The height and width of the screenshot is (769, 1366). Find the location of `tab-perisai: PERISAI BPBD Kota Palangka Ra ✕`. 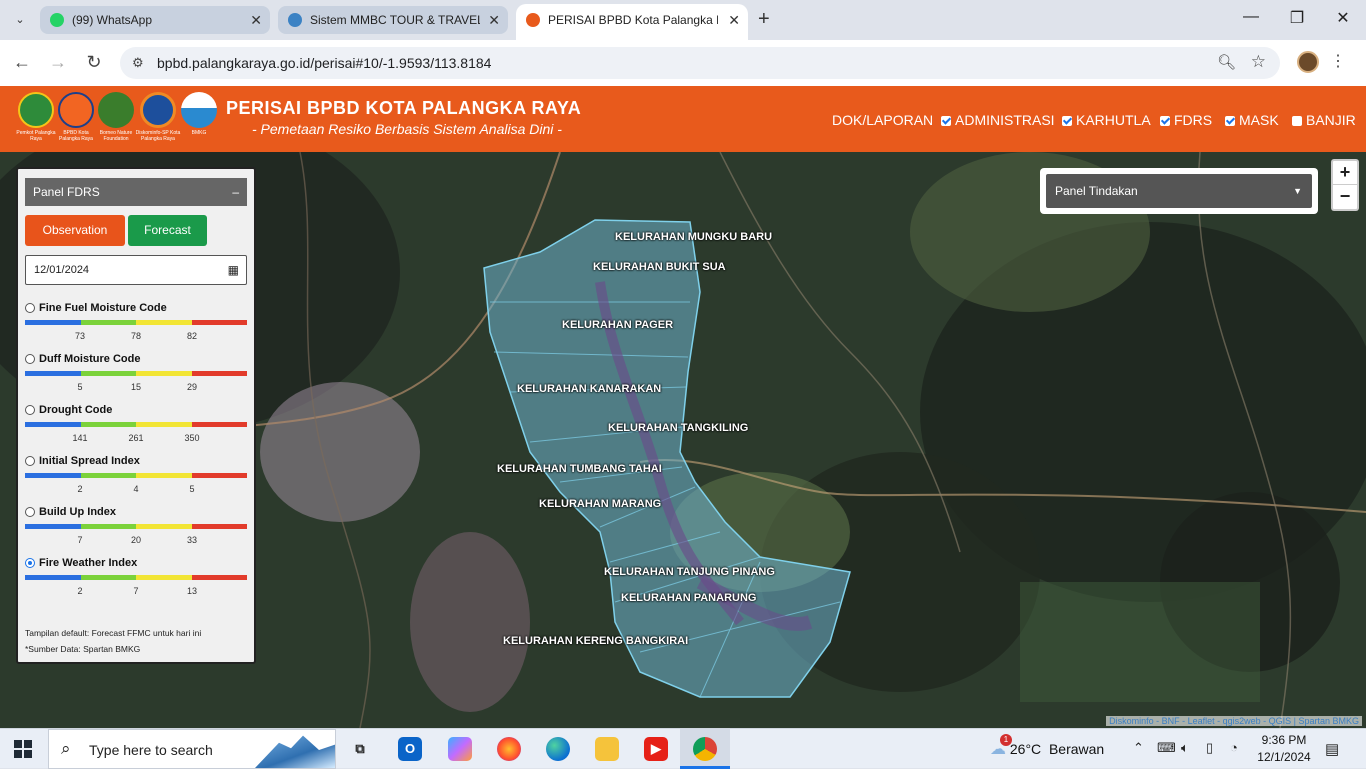

tab-perisai: PERISAI BPBD Kota Palangka Ra ✕ is located at coordinates (632, 22).